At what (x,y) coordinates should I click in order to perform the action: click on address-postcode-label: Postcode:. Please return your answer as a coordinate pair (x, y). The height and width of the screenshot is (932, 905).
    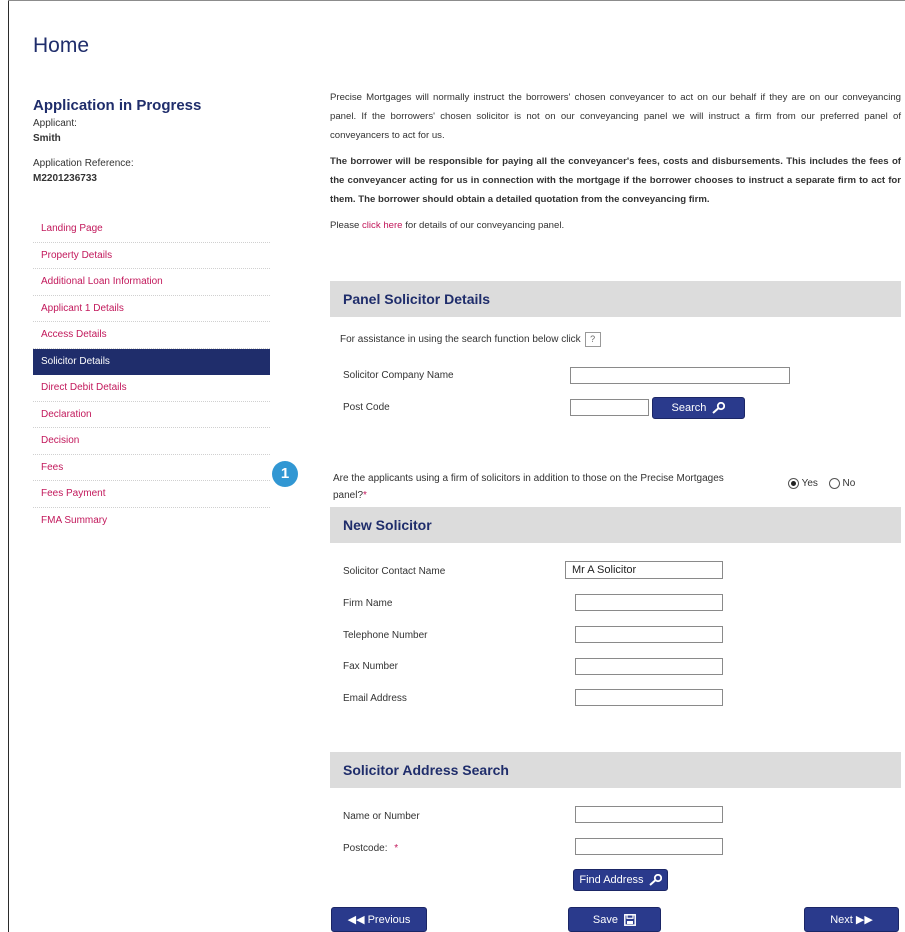
    Looking at the image, I should click on (365, 848).